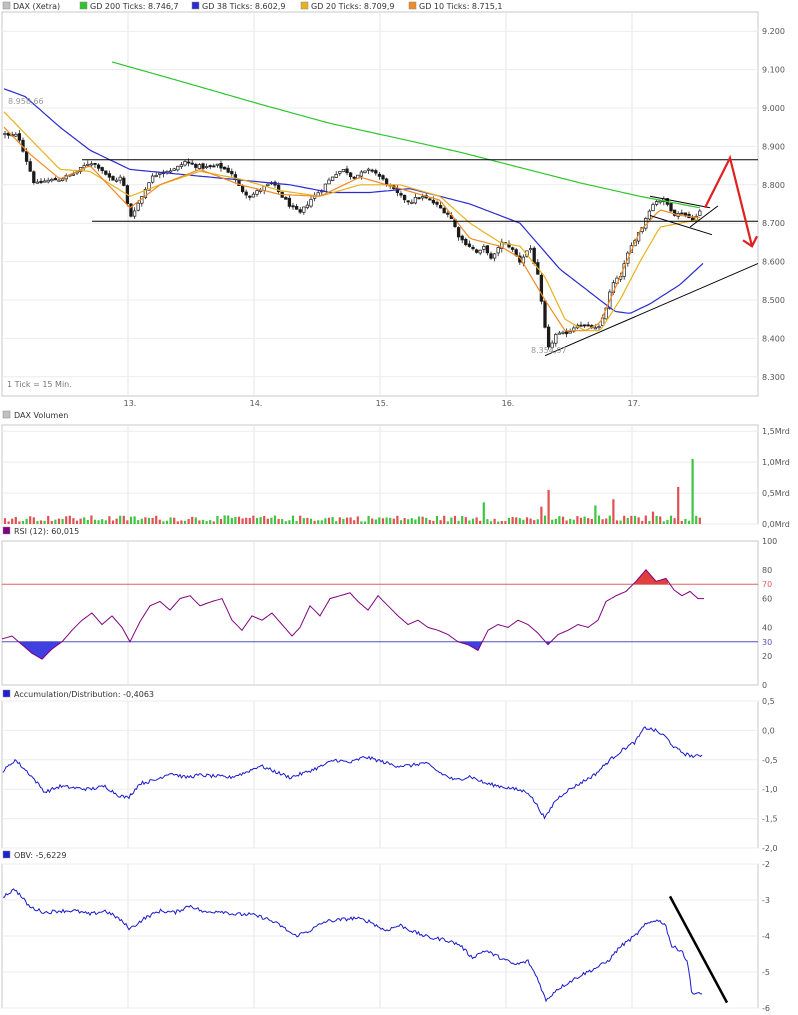  What do you see at coordinates (776, 462) in the screenshot?
I see `volume-tick-label: 1,0Mrd` at bounding box center [776, 462].